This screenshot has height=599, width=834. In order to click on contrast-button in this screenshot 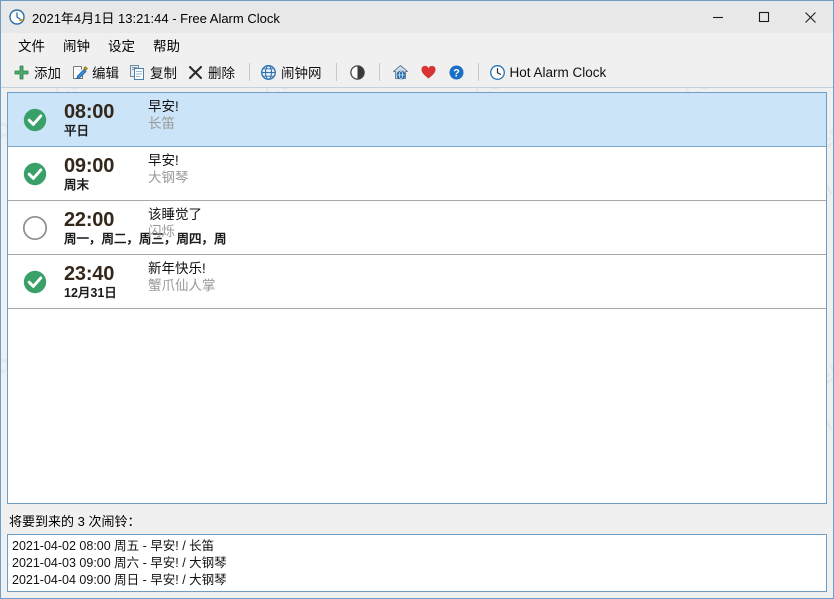, I will do `click(358, 72)`.